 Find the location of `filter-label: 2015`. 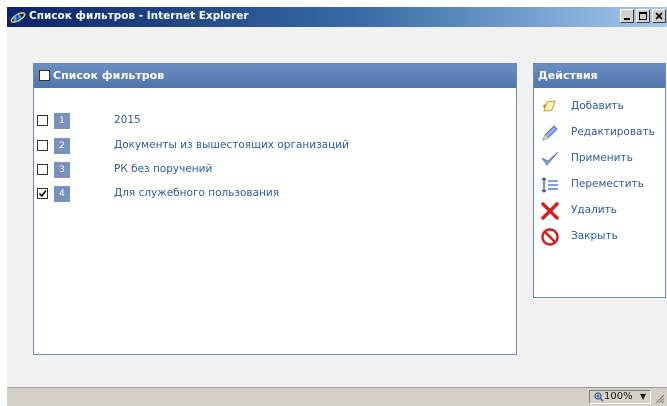

filter-label: 2015 is located at coordinates (127, 120).